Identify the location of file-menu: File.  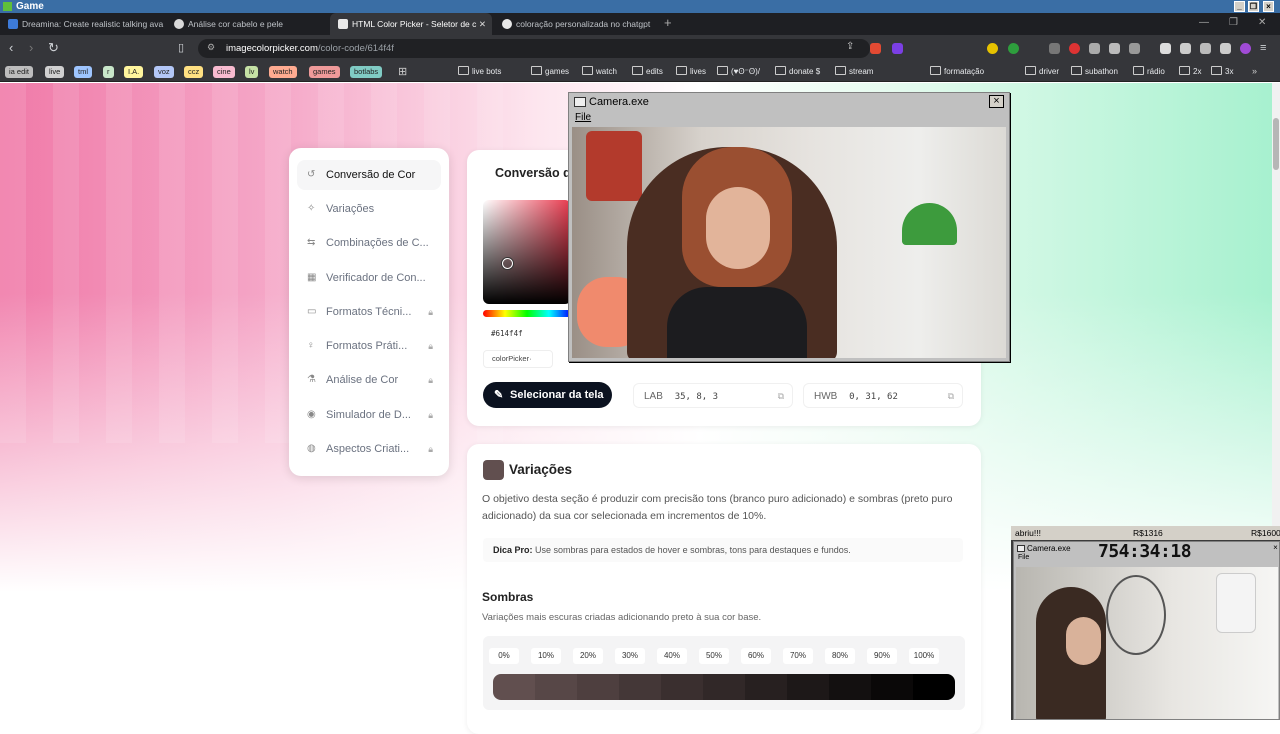
(583, 117).